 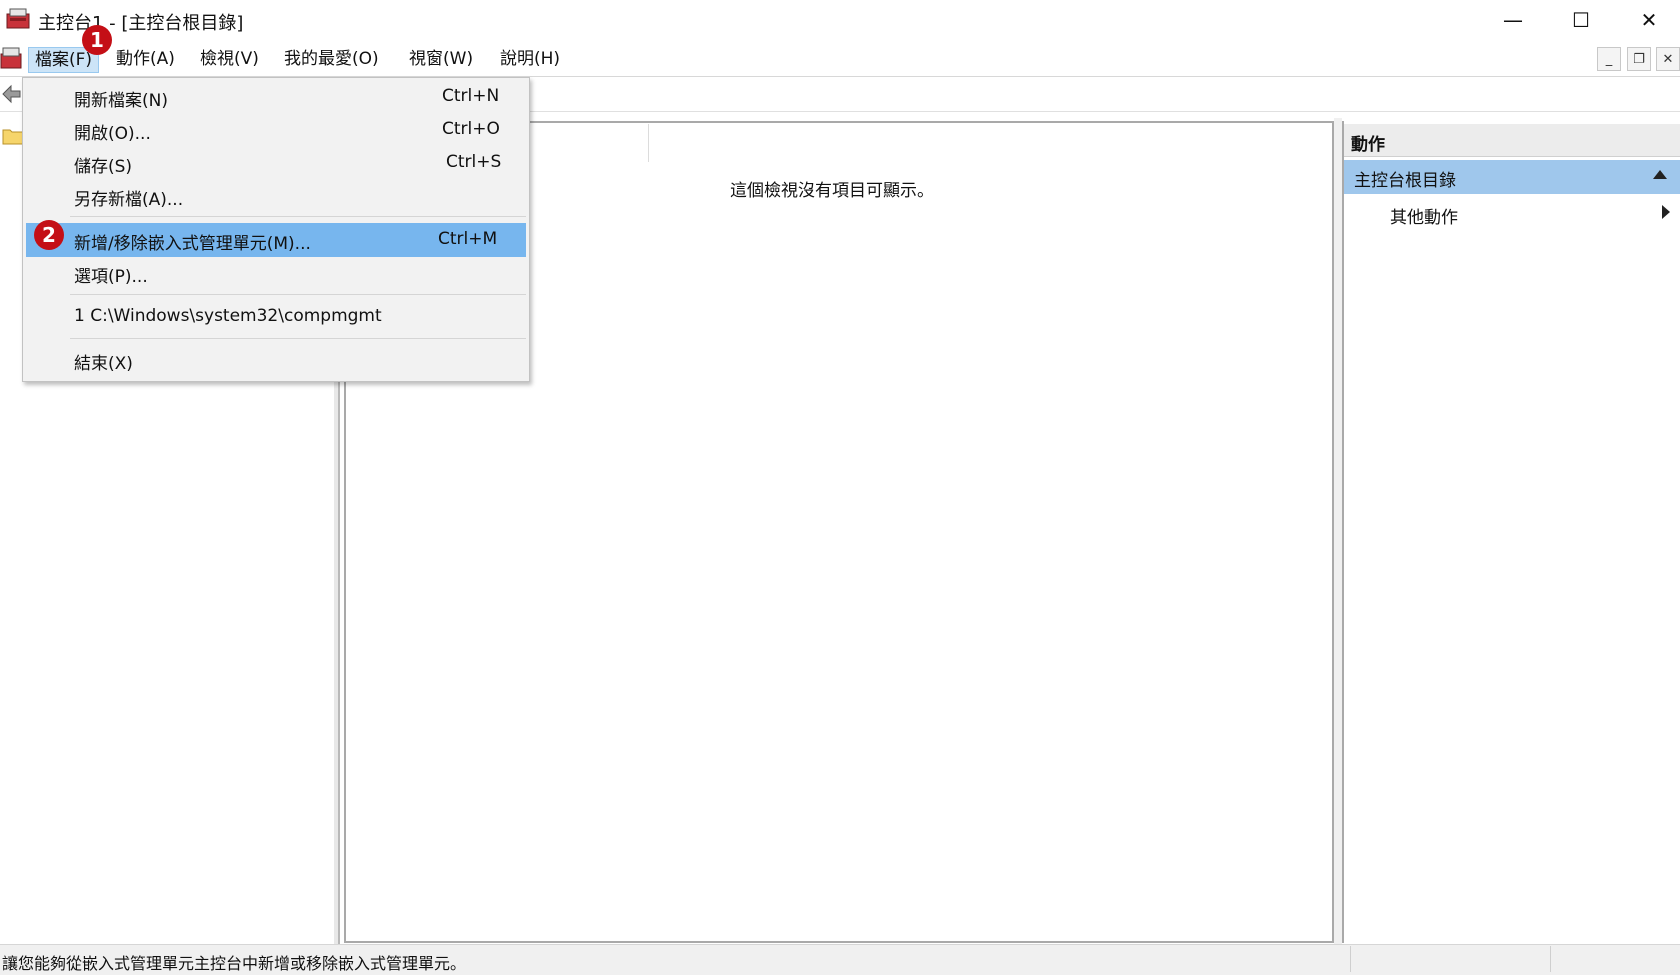 I want to click on more-actions-item: 其他動作, so click(x=1424, y=215).